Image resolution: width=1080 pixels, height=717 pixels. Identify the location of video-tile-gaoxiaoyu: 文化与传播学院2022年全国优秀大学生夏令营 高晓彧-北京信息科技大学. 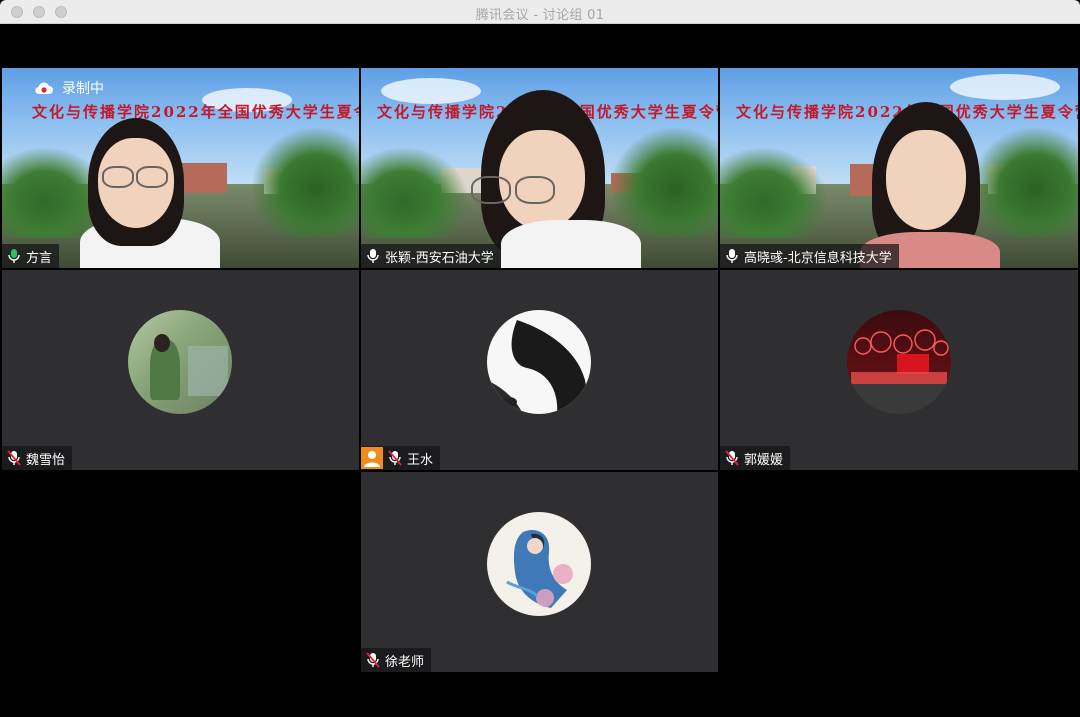
(899, 168).